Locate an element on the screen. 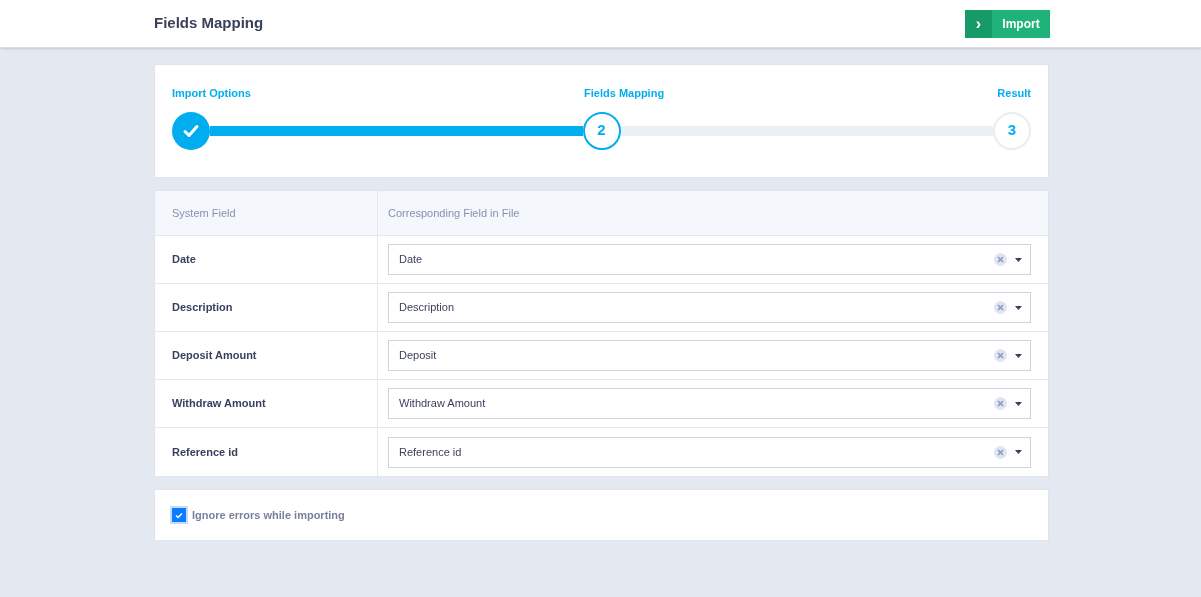  chevron-icon: › is located at coordinates (978, 23).